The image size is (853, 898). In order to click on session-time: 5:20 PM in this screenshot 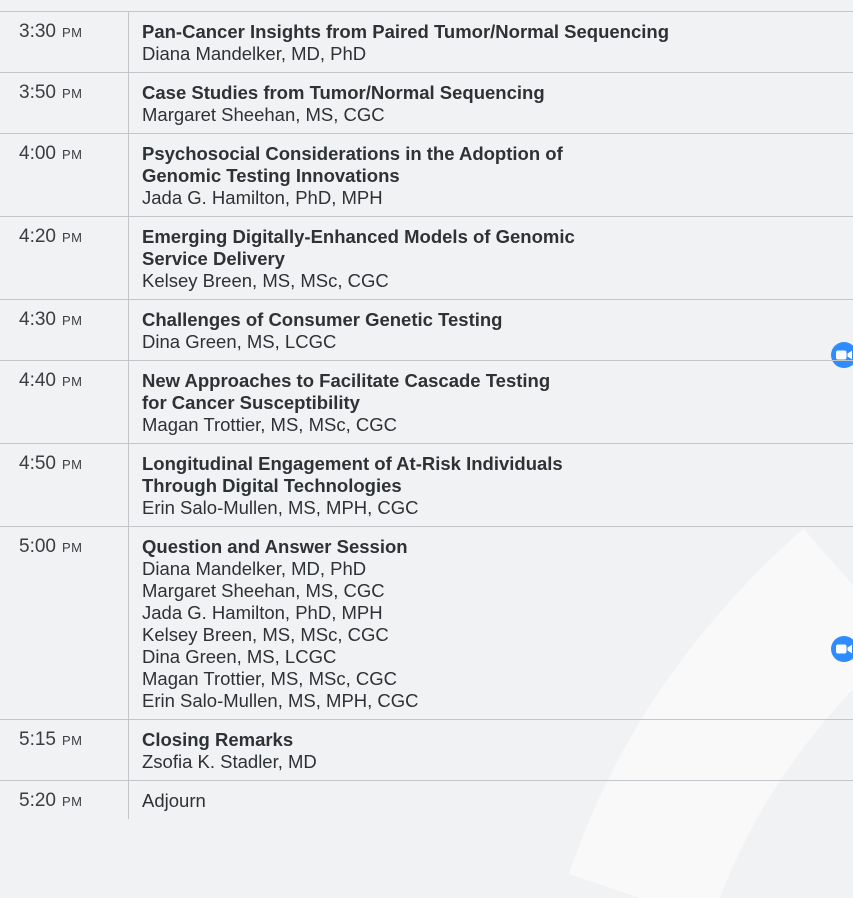, I will do `click(64, 800)`.